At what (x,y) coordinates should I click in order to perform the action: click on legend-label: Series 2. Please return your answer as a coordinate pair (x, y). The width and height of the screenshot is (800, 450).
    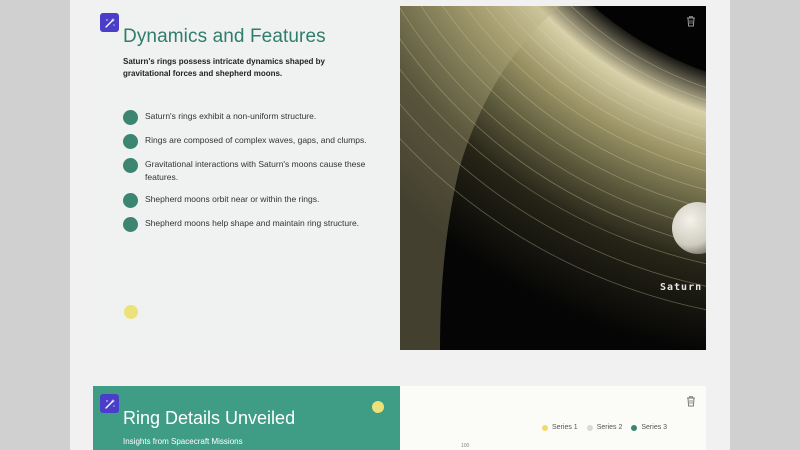
    Looking at the image, I should click on (609, 427).